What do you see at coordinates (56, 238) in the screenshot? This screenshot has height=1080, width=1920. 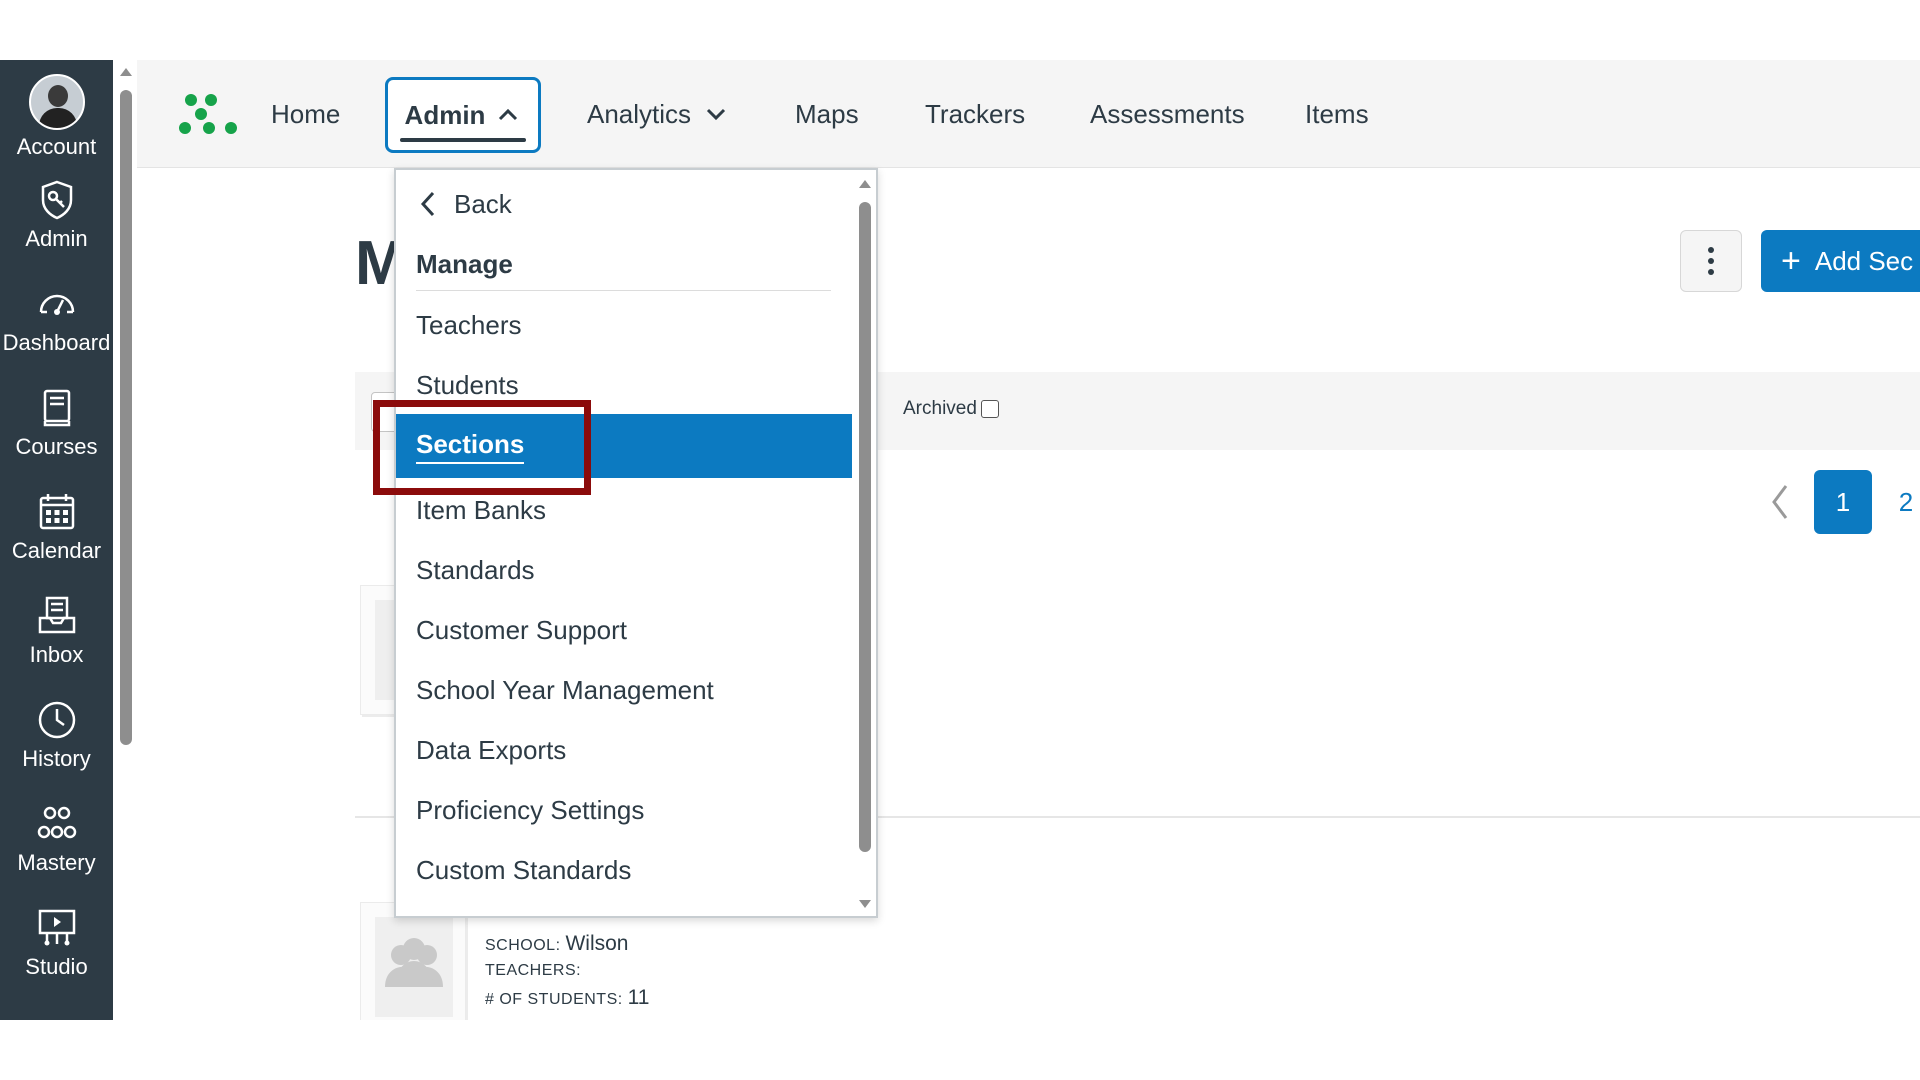 I see `nav-admin-label: Admin` at bounding box center [56, 238].